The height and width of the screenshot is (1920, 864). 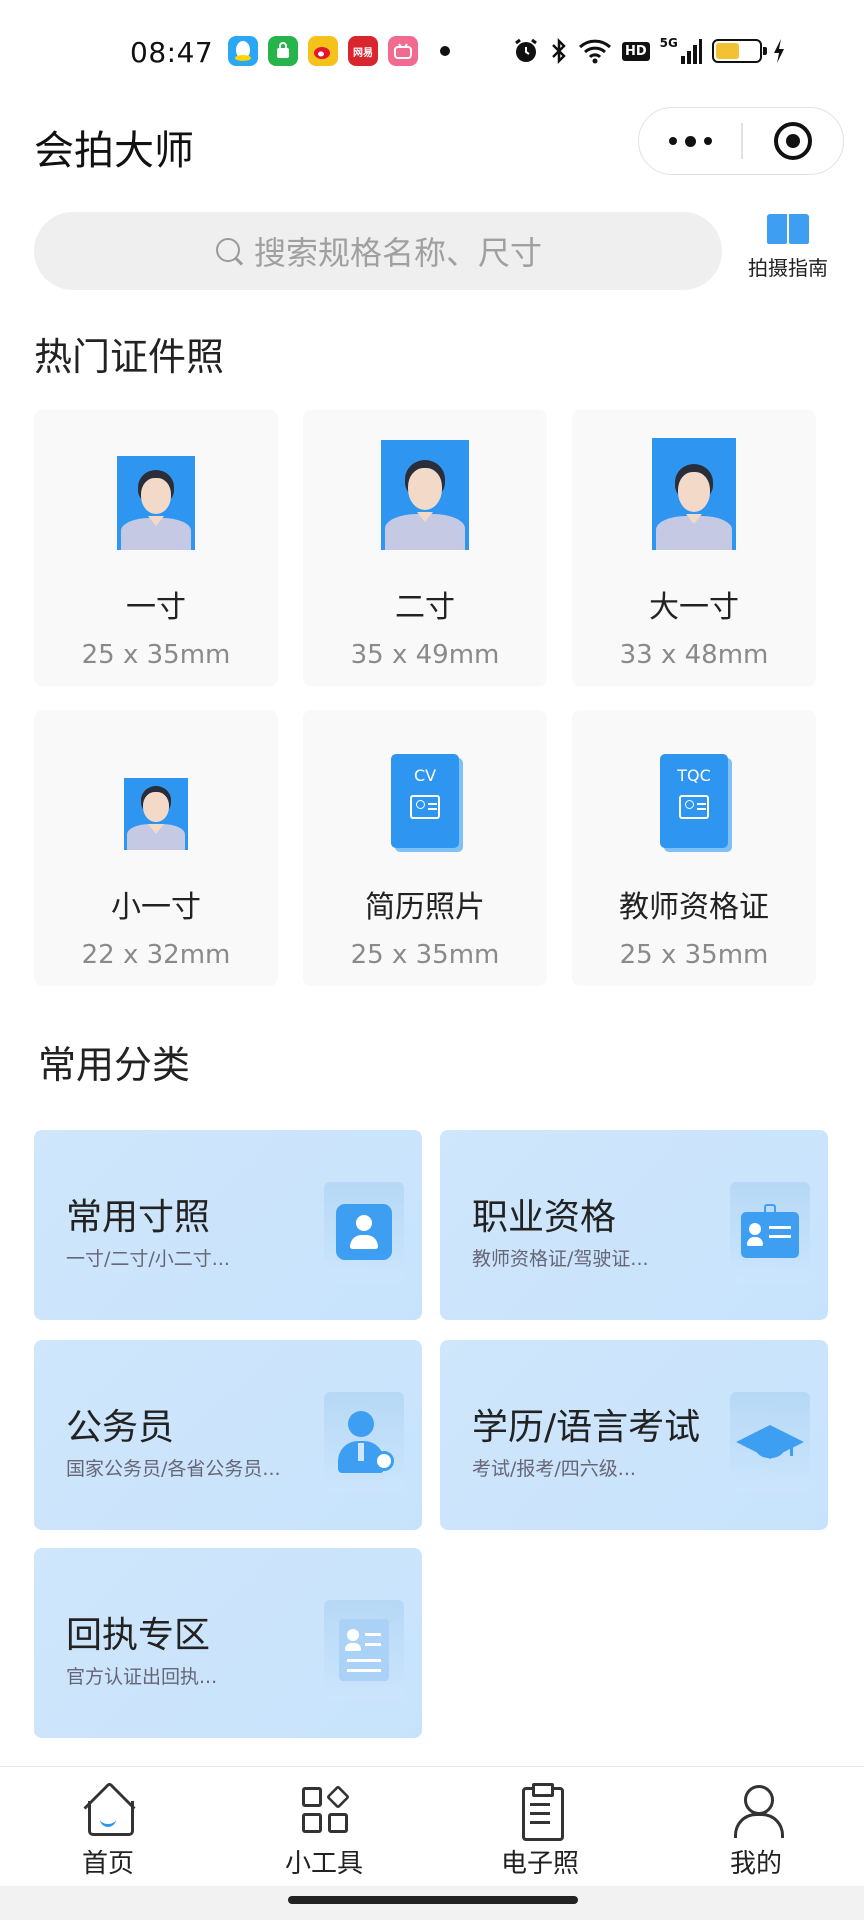 What do you see at coordinates (788, 268) in the screenshot?
I see `shooting-guide-label: 拍摄指南` at bounding box center [788, 268].